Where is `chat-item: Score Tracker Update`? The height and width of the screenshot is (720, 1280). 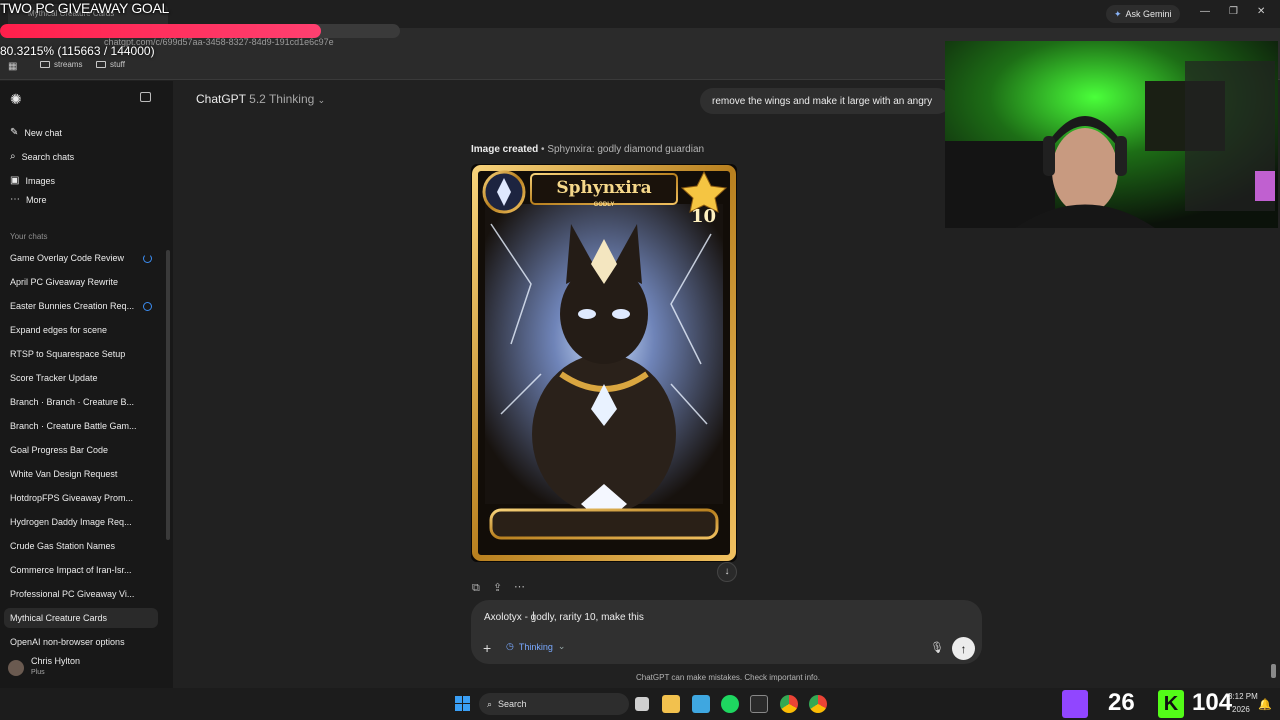 chat-item: Score Tracker Update is located at coordinates (54, 378).